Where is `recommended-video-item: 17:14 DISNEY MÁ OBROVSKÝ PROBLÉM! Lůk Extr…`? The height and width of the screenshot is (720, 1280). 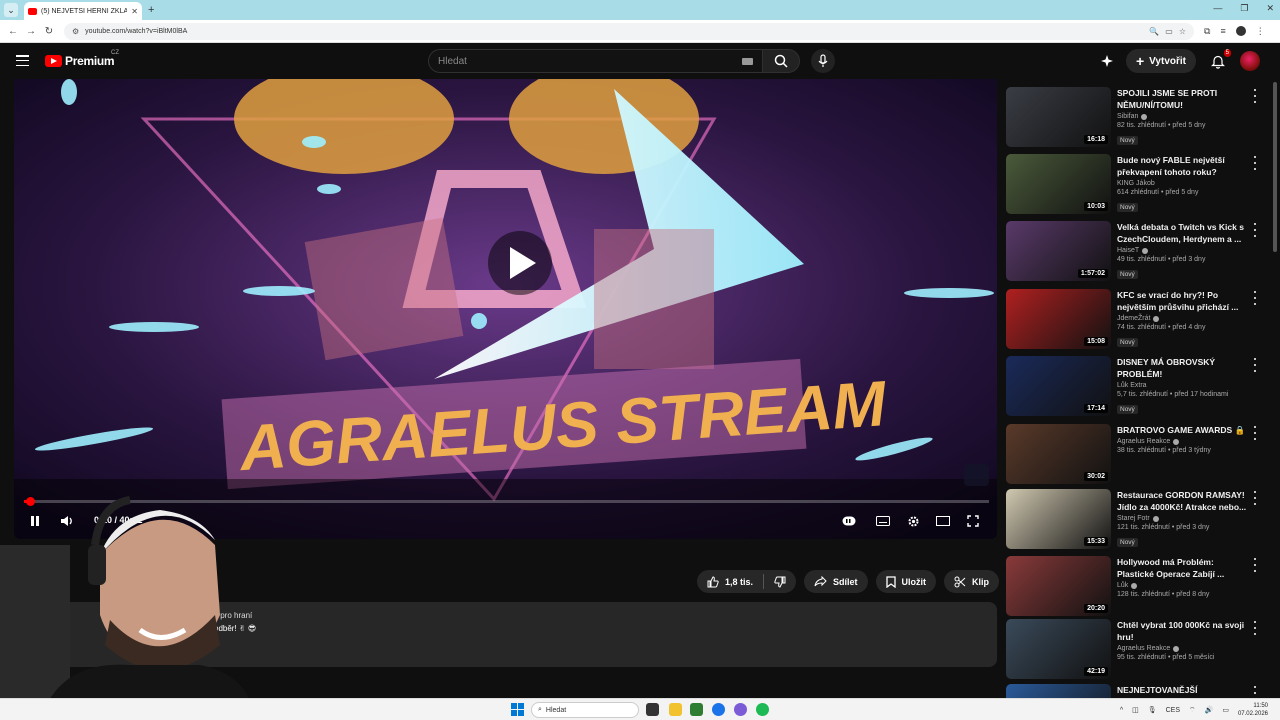 recommended-video-item: 17:14 DISNEY MÁ OBROVSKÝ PROBLÉM! Lůk Extr… is located at coordinates (1137, 388).